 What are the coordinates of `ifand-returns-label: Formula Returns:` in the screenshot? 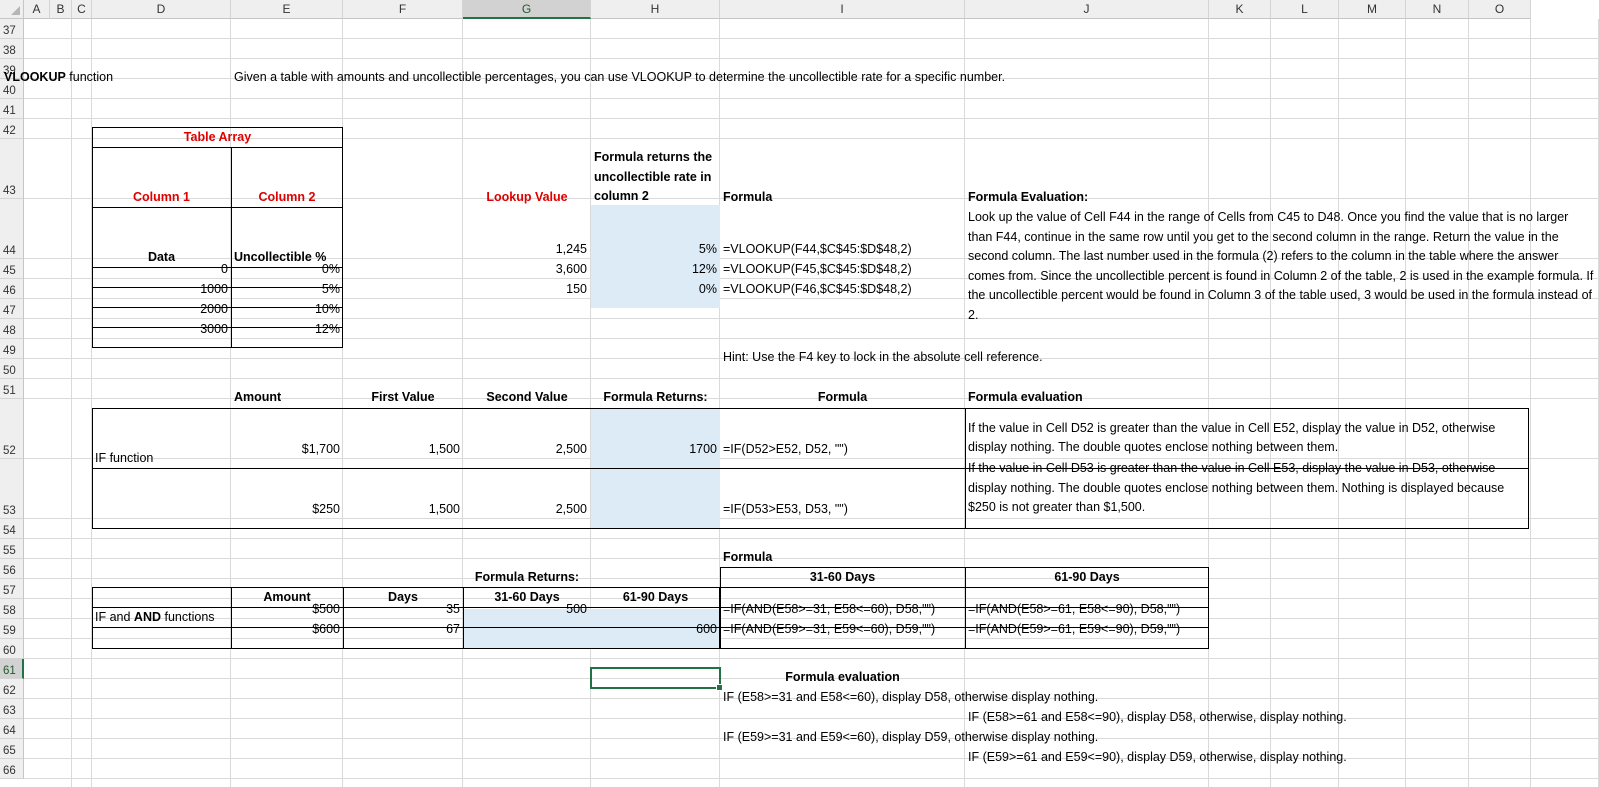 It's located at (527, 577).